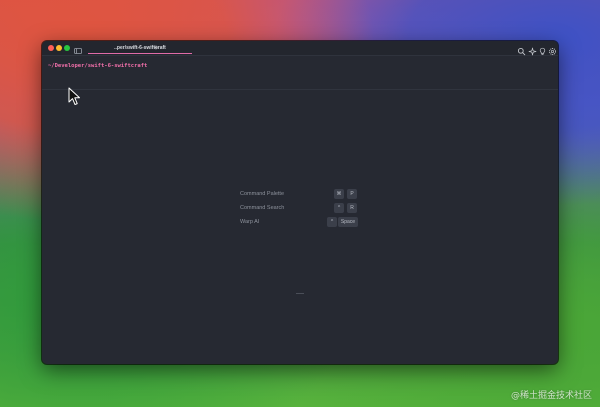 The image size is (600, 407). What do you see at coordinates (59, 48) in the screenshot?
I see `minimize-window-button` at bounding box center [59, 48].